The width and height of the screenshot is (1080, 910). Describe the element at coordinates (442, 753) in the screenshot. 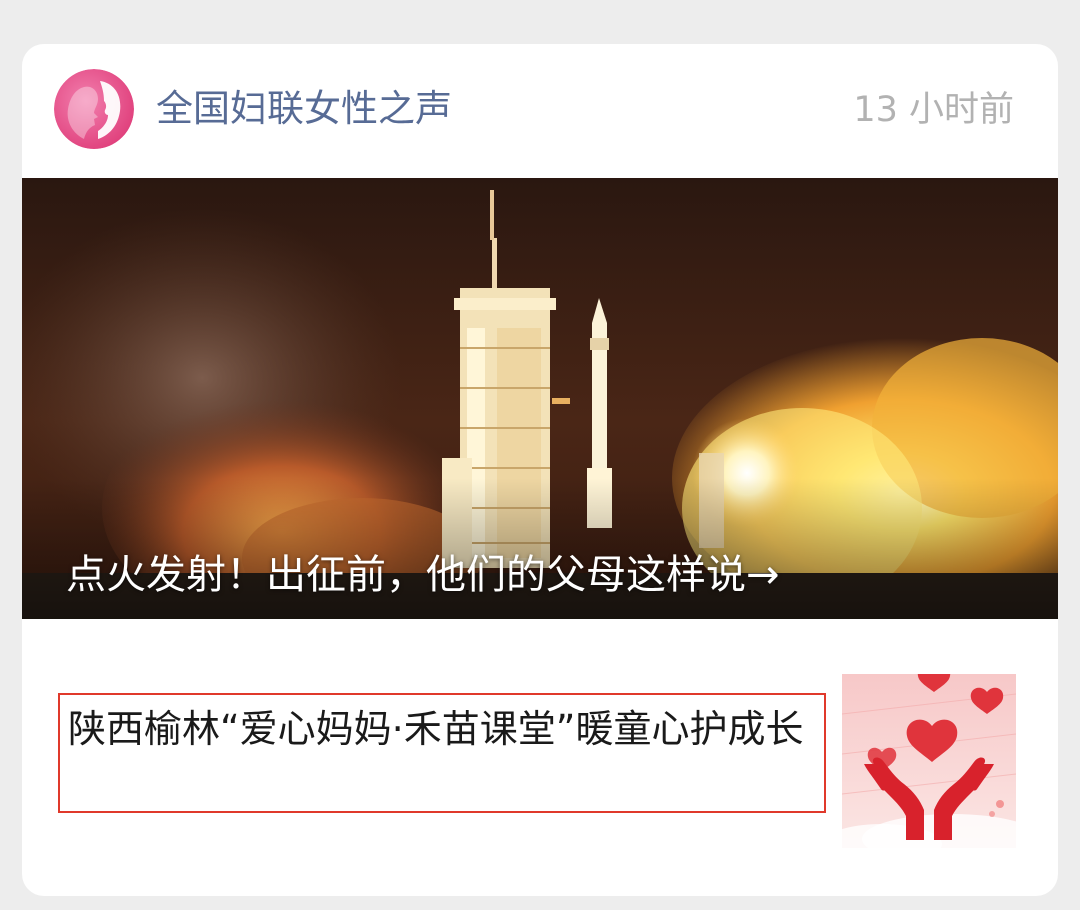

I see `sub-article-title: 陕西榆林“爱心妈妈·禾苗课堂”暖童心护成长` at that location.